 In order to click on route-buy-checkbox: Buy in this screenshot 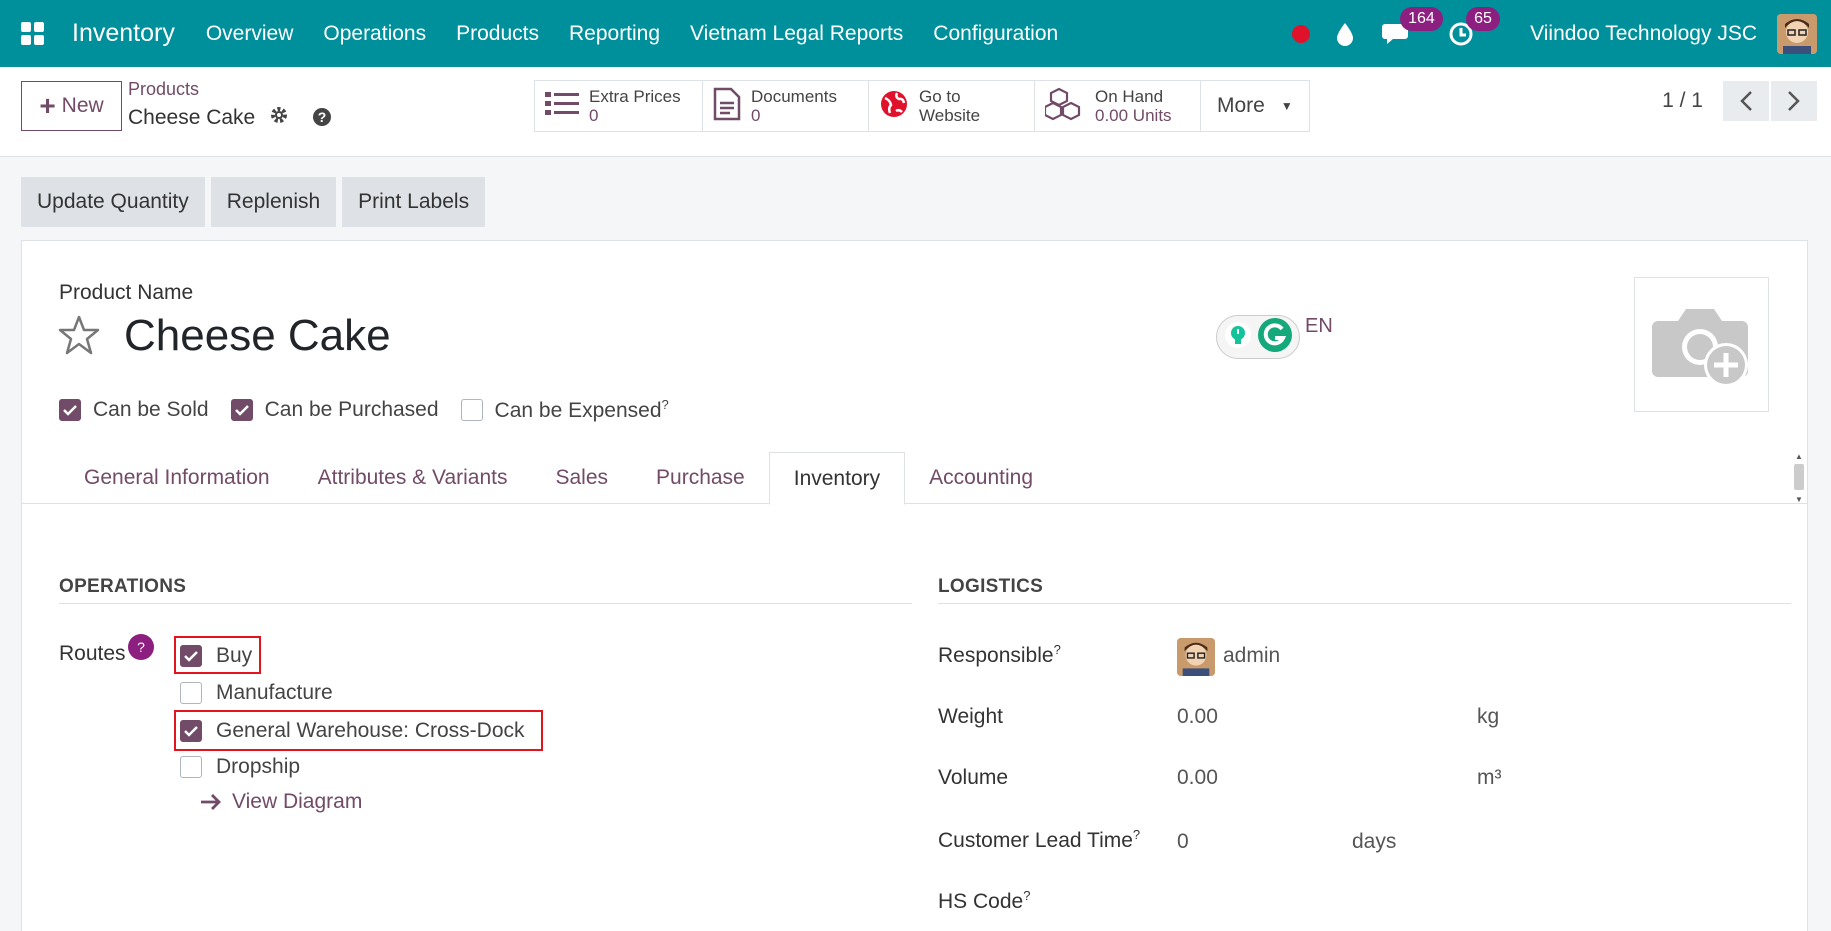, I will do `click(216, 656)`.